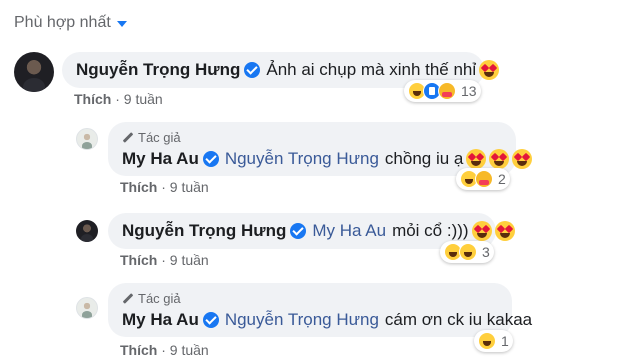 The height and width of the screenshot is (364, 620). I want to click on reaction-summary: 1, so click(493, 341).